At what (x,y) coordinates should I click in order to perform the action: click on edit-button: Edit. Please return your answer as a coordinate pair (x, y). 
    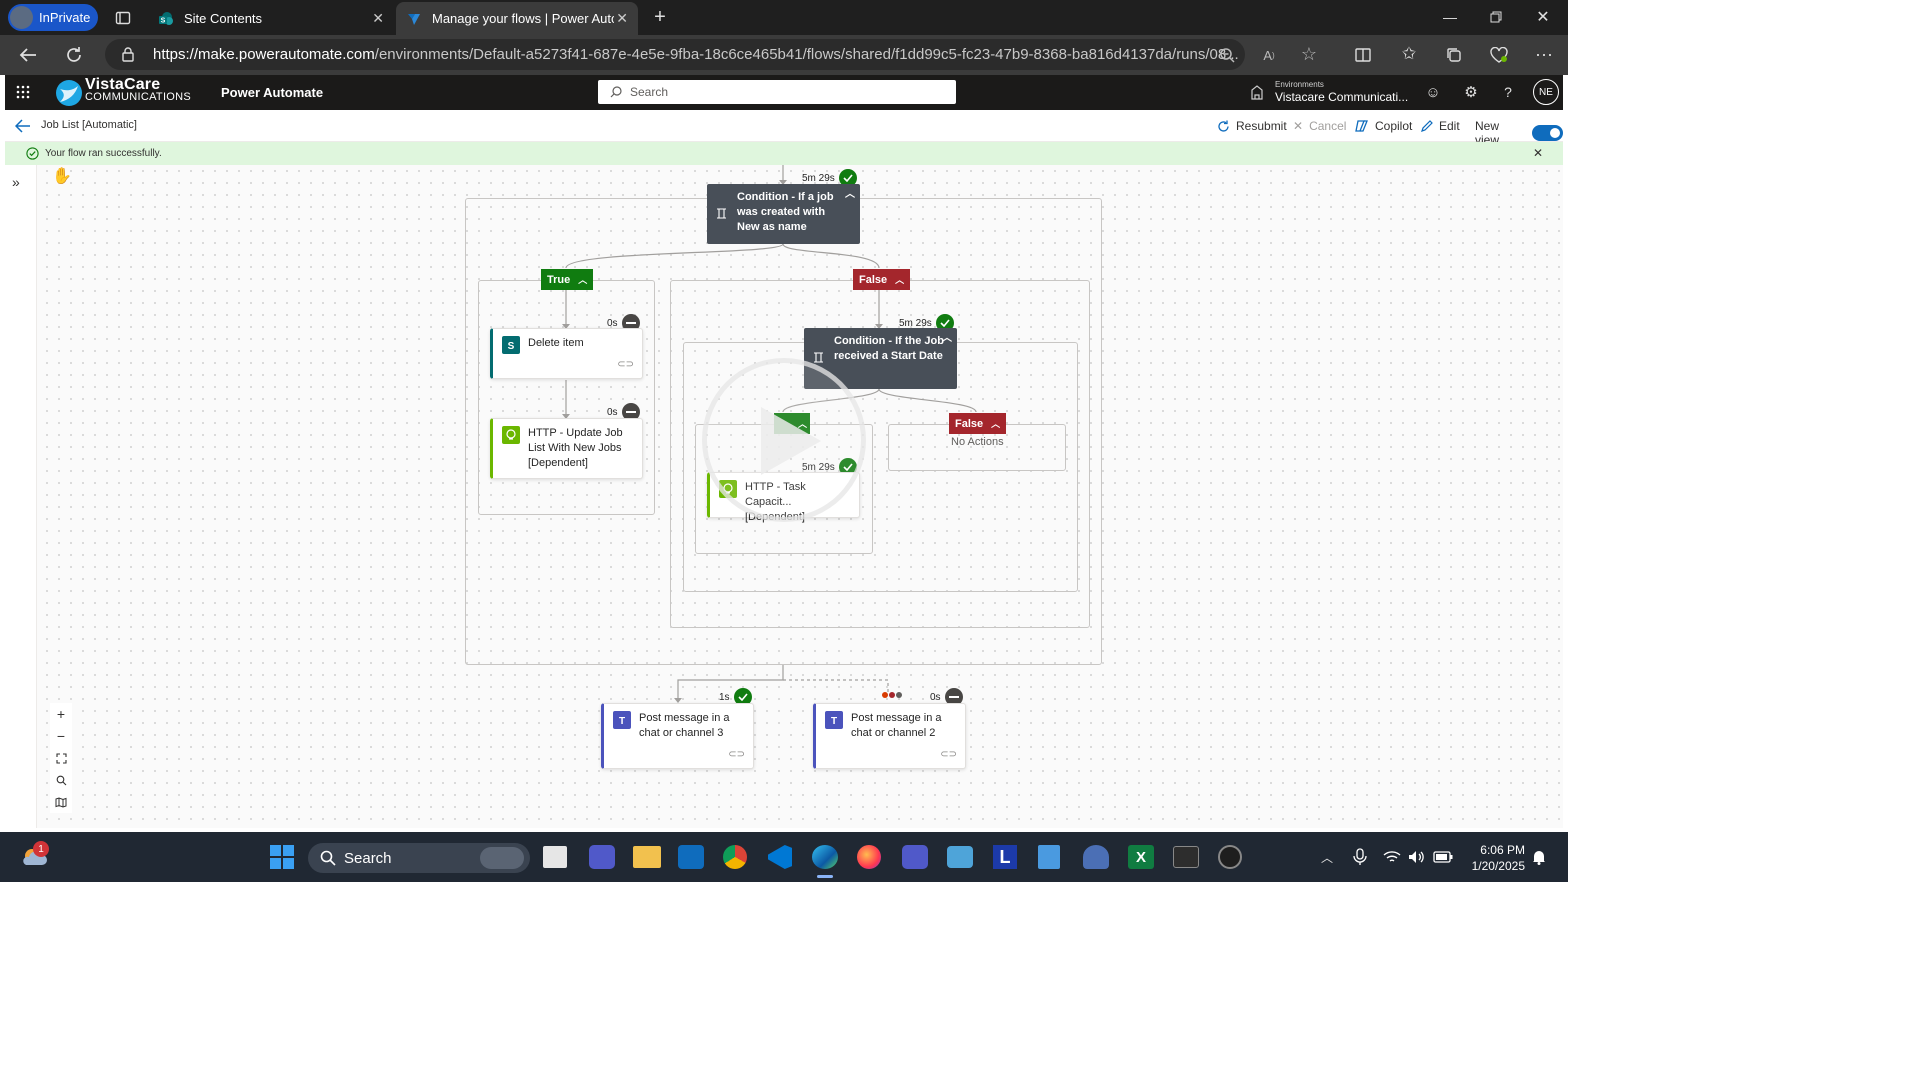
    Looking at the image, I should click on (1440, 126).